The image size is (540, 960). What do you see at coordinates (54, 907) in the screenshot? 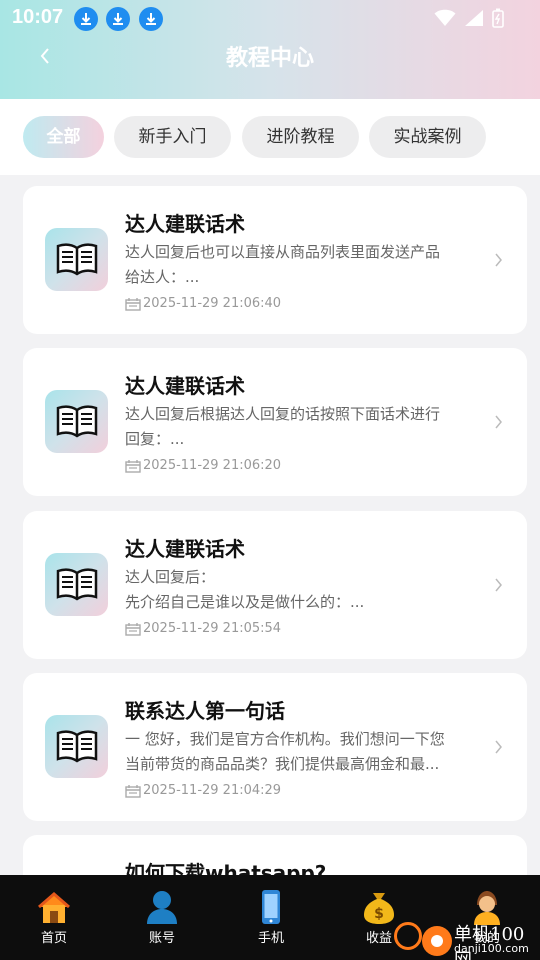
I see `home-icon` at bounding box center [54, 907].